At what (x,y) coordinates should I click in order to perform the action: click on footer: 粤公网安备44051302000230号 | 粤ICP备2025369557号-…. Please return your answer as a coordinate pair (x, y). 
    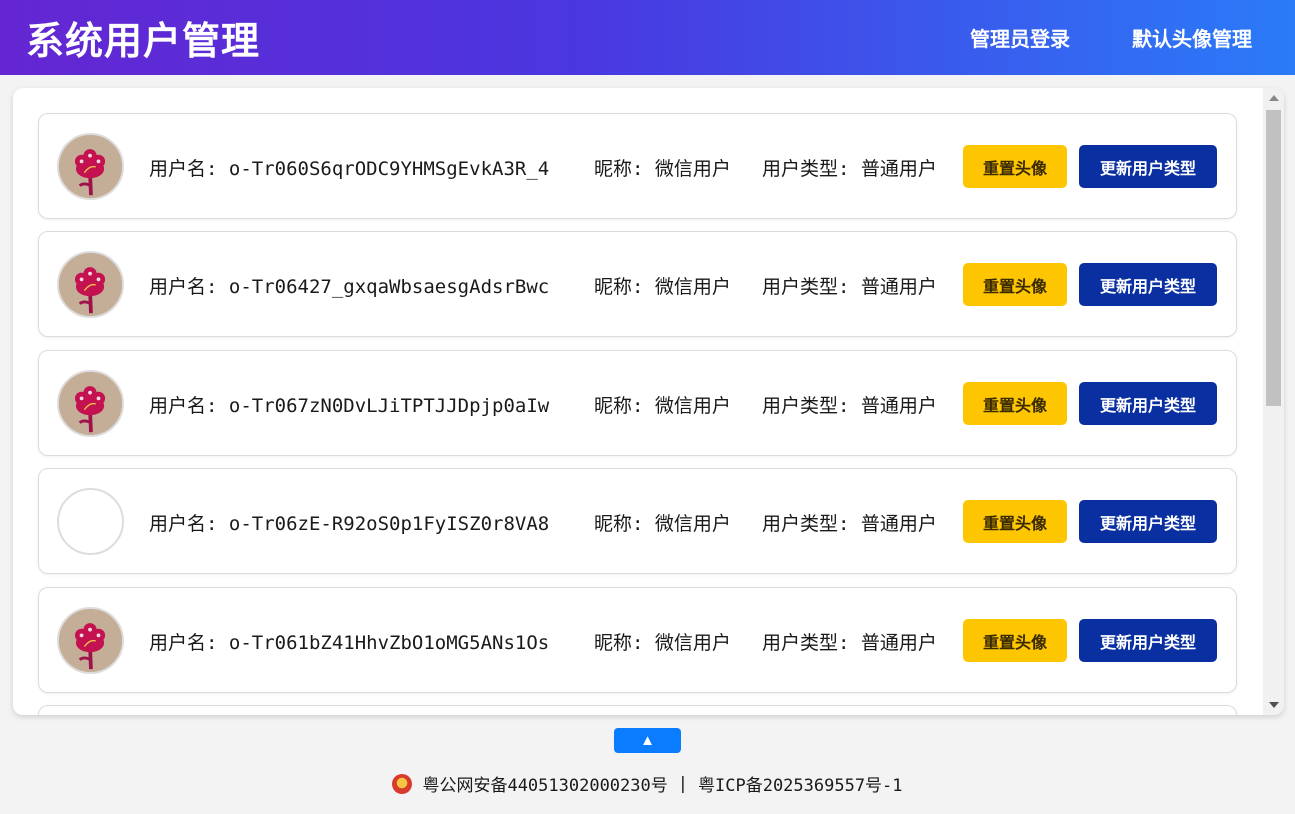
    Looking at the image, I should click on (647, 783).